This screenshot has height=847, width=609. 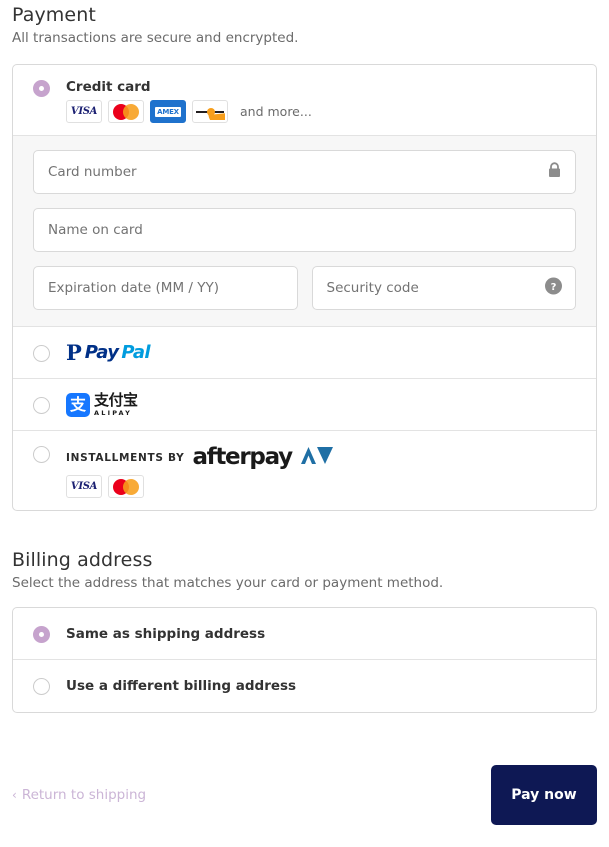 I want to click on billing-address-title: Billing address, so click(x=82, y=560).